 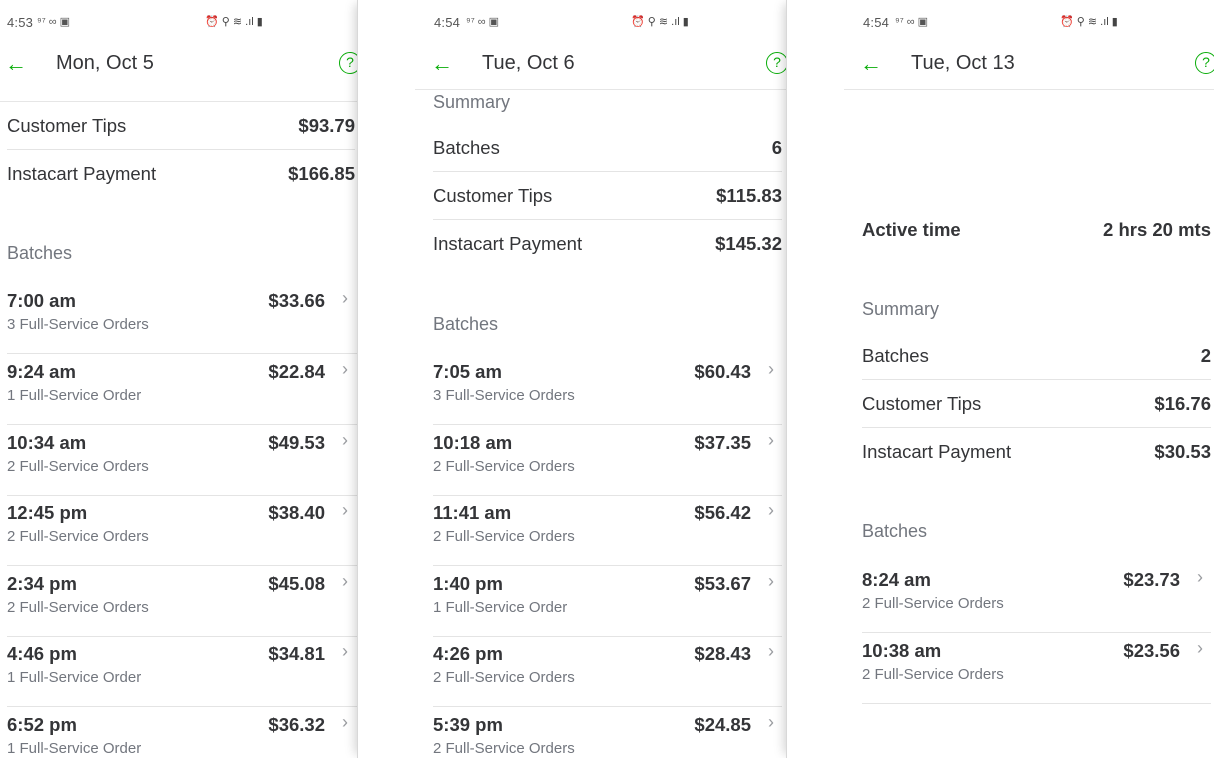 What do you see at coordinates (40, 253) in the screenshot?
I see `batches-heading: Batches` at bounding box center [40, 253].